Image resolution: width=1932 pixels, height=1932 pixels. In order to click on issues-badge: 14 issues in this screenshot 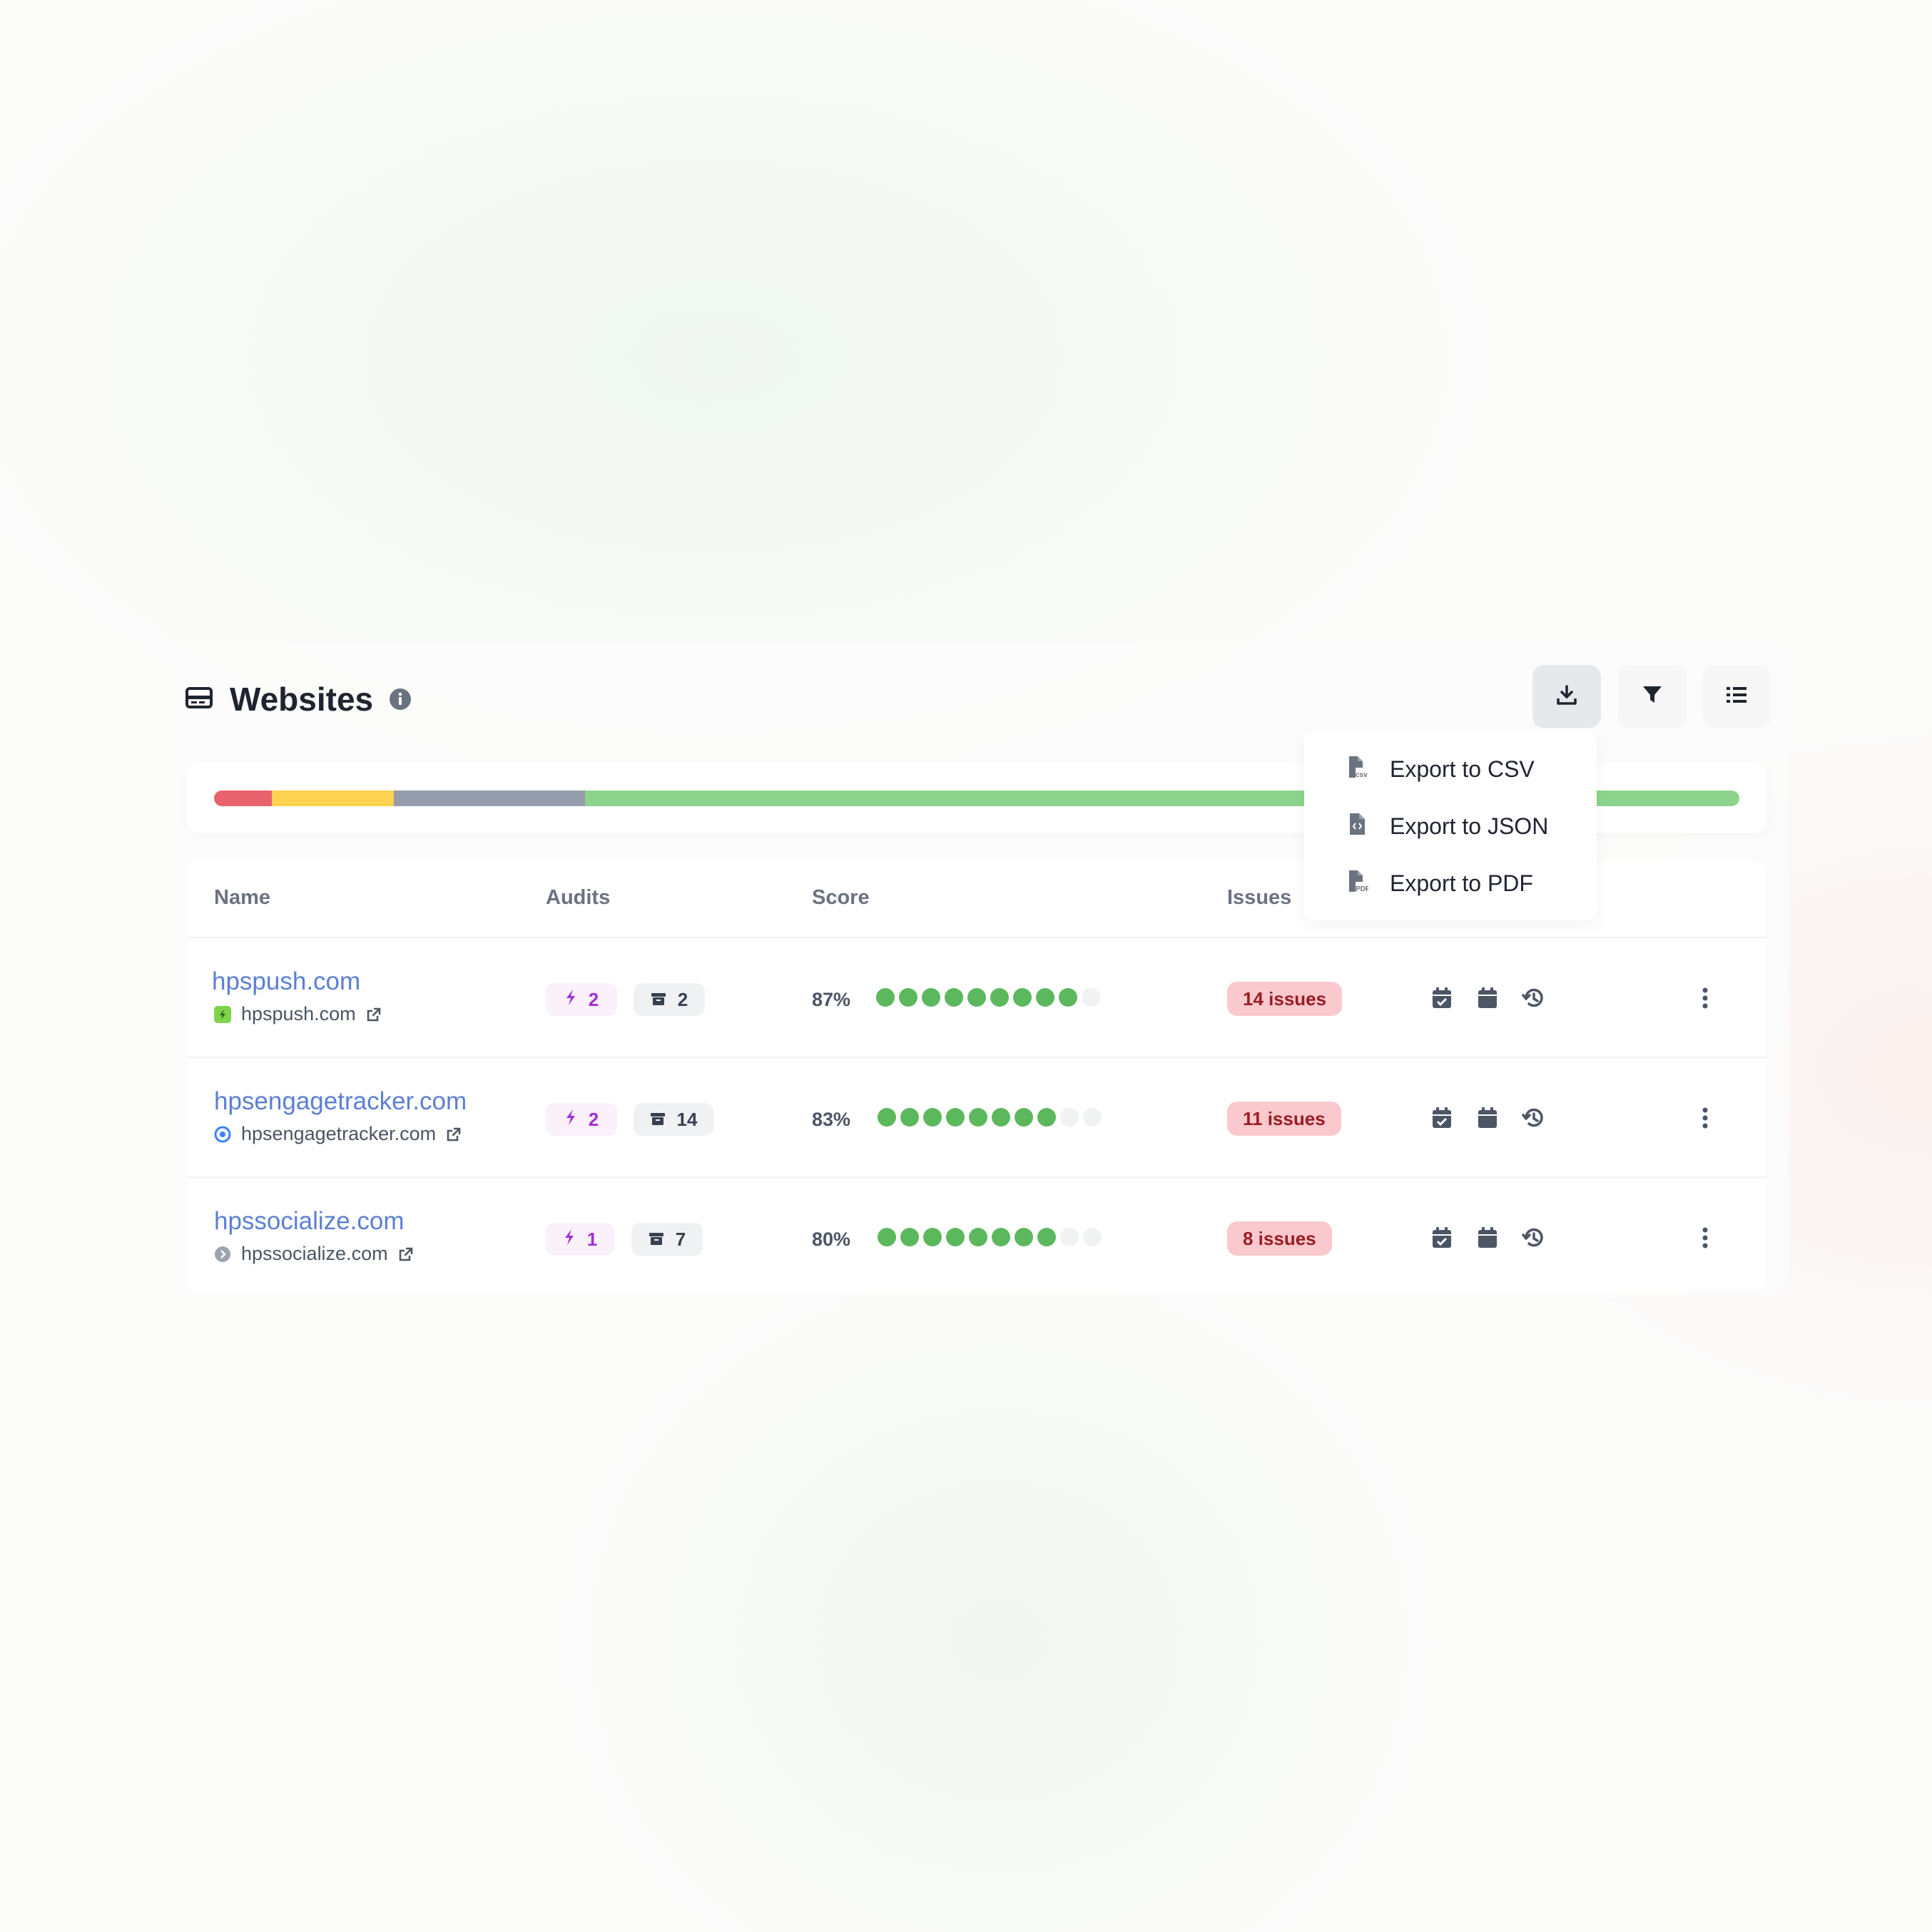, I will do `click(1285, 999)`.